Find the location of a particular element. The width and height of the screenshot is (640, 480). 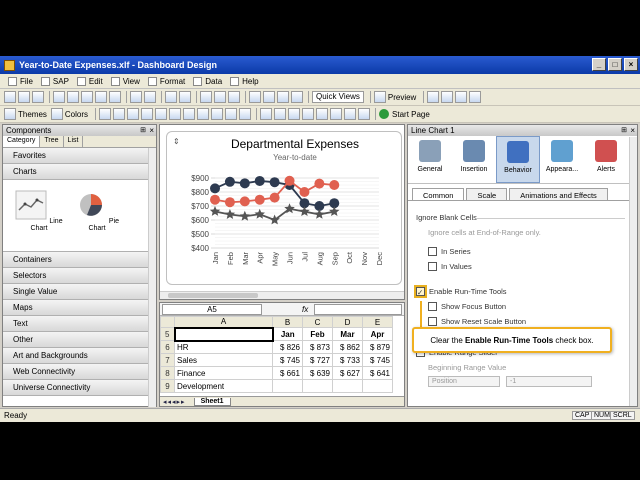

category-universe-connectivity: Universe Connectivity is located at coordinates (79, 388).